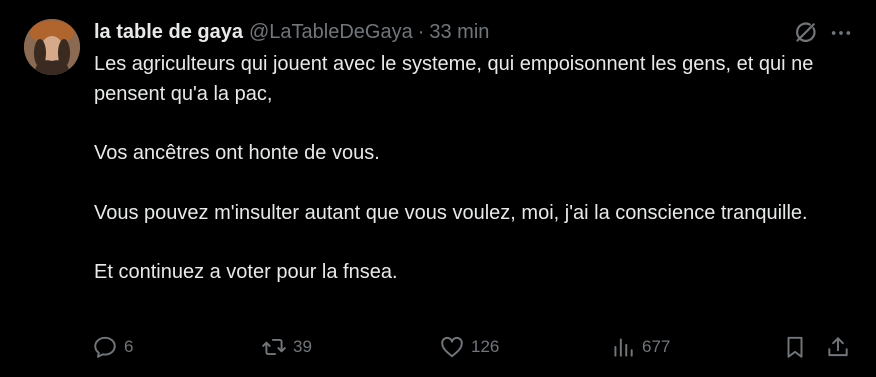  What do you see at coordinates (459, 32) in the screenshot?
I see `timestamp: 33 min` at bounding box center [459, 32].